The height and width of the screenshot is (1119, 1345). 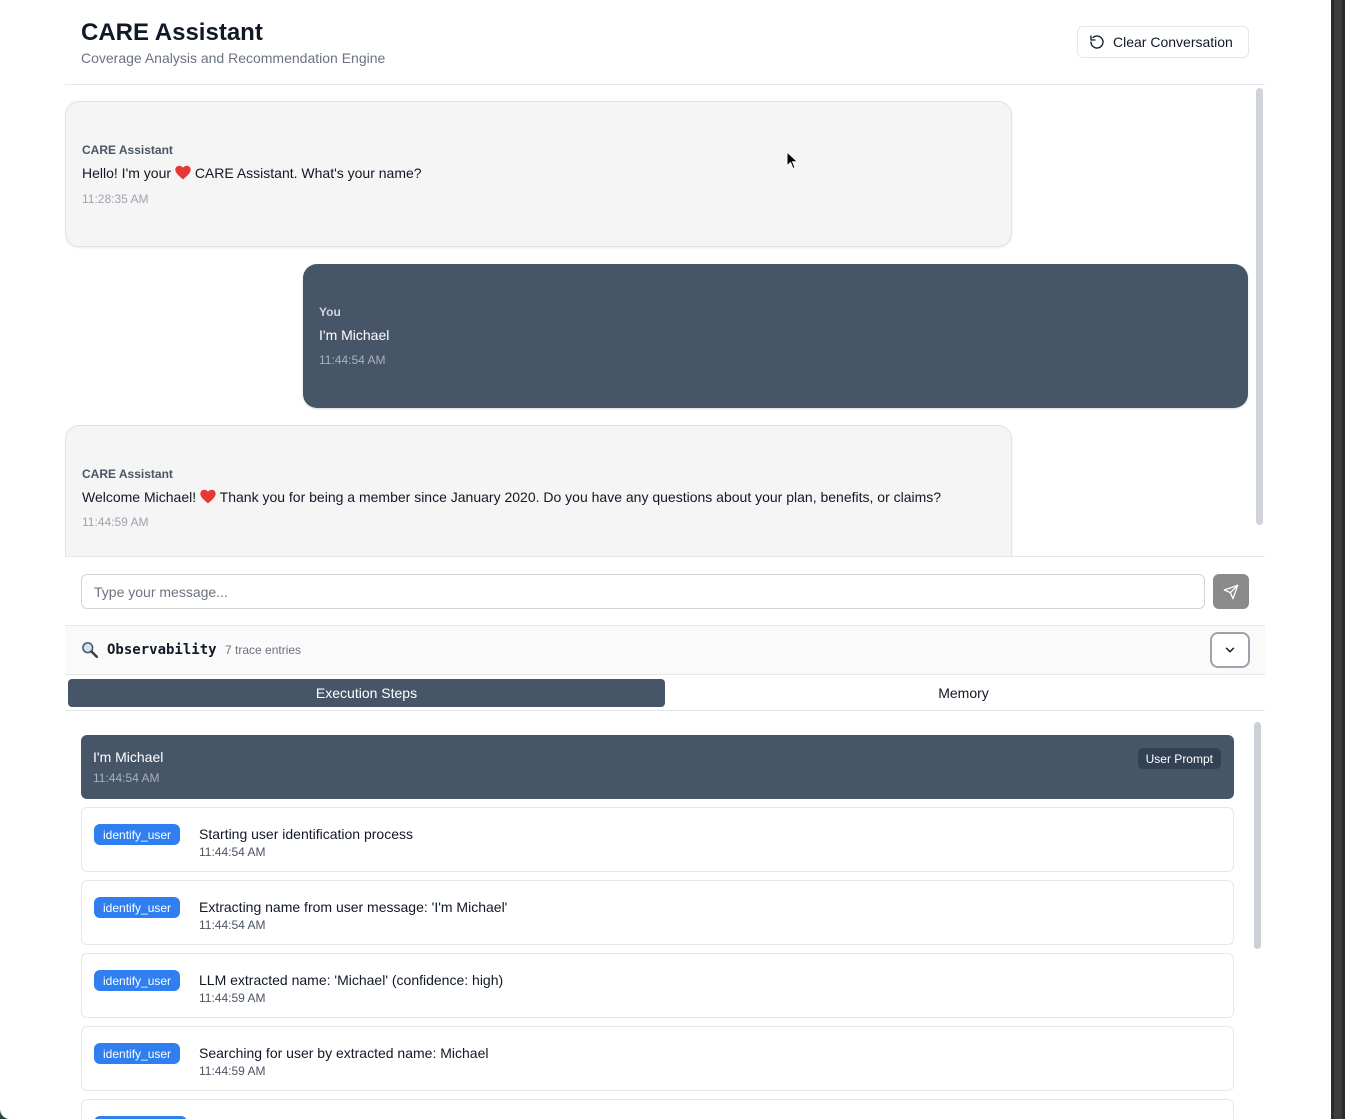 I want to click on observability-title: Observability, so click(x=162, y=650).